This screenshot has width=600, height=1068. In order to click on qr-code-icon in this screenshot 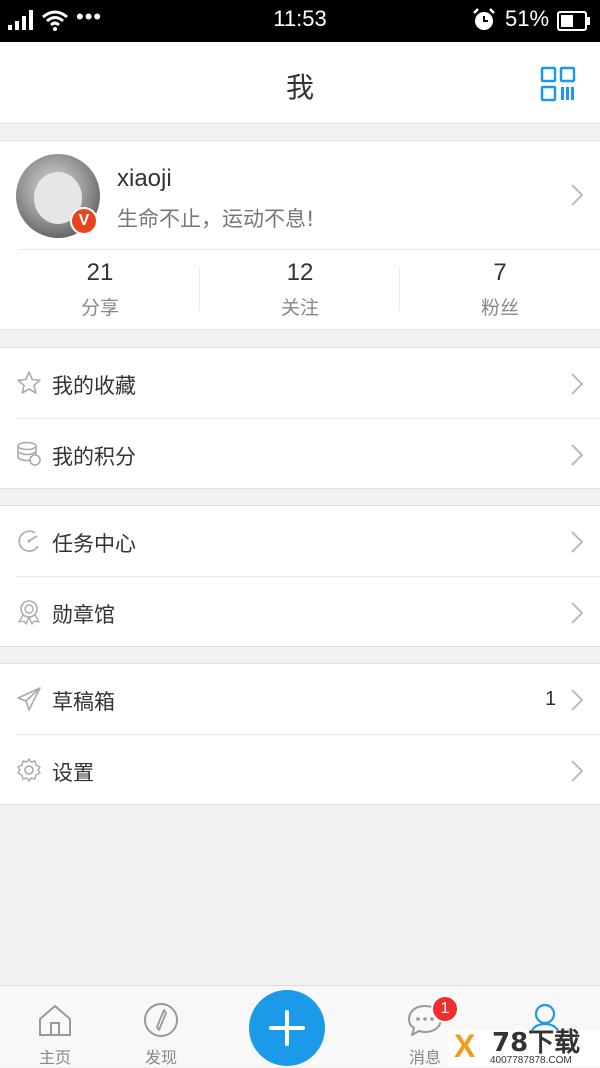, I will do `click(558, 84)`.